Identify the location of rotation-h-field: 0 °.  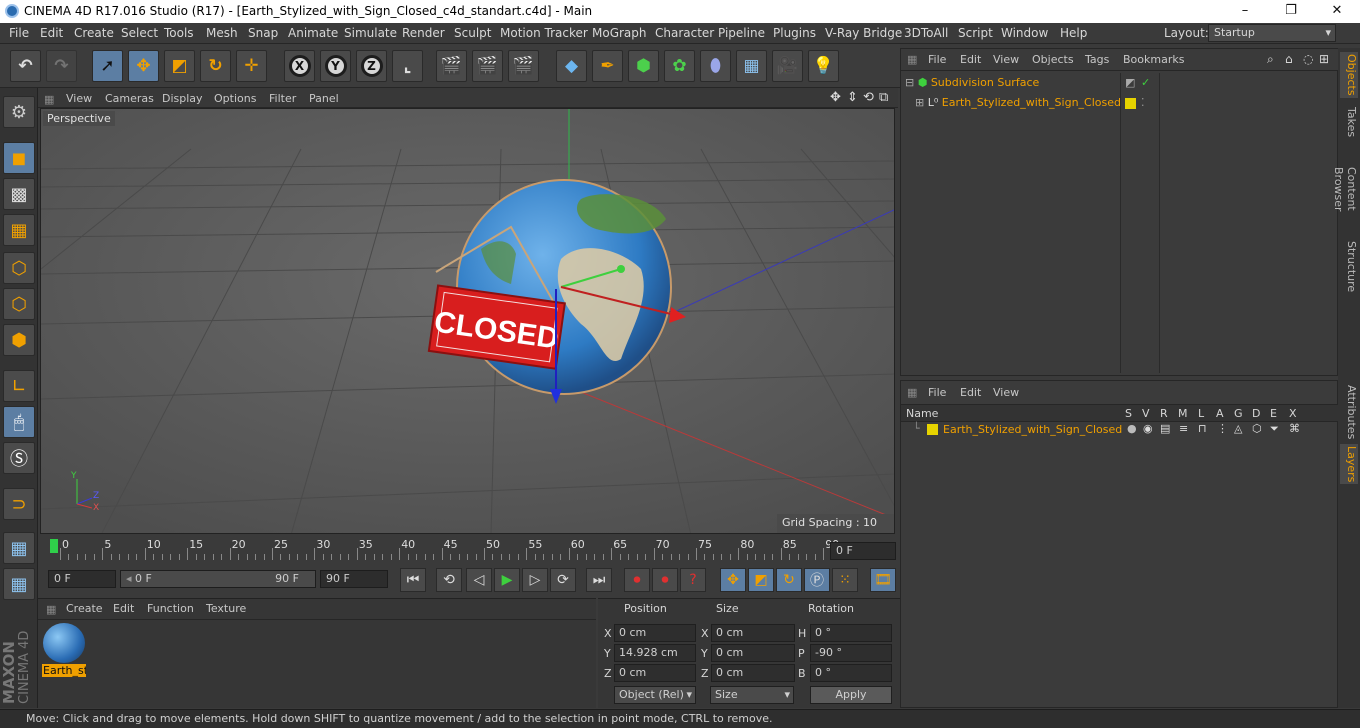
(851, 633).